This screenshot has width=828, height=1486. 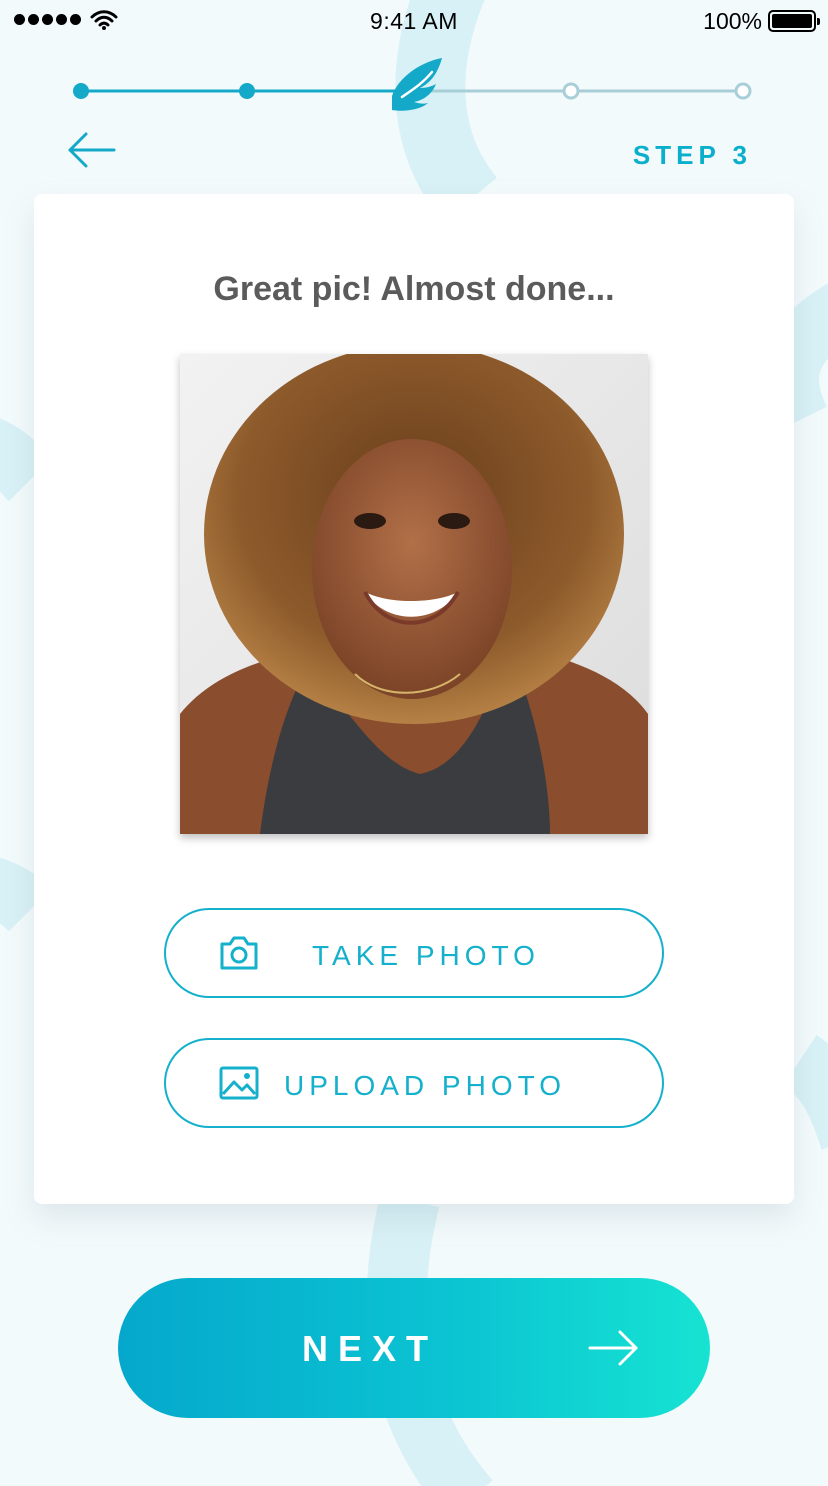 I want to click on next-label: NEXT, so click(x=370, y=1348).